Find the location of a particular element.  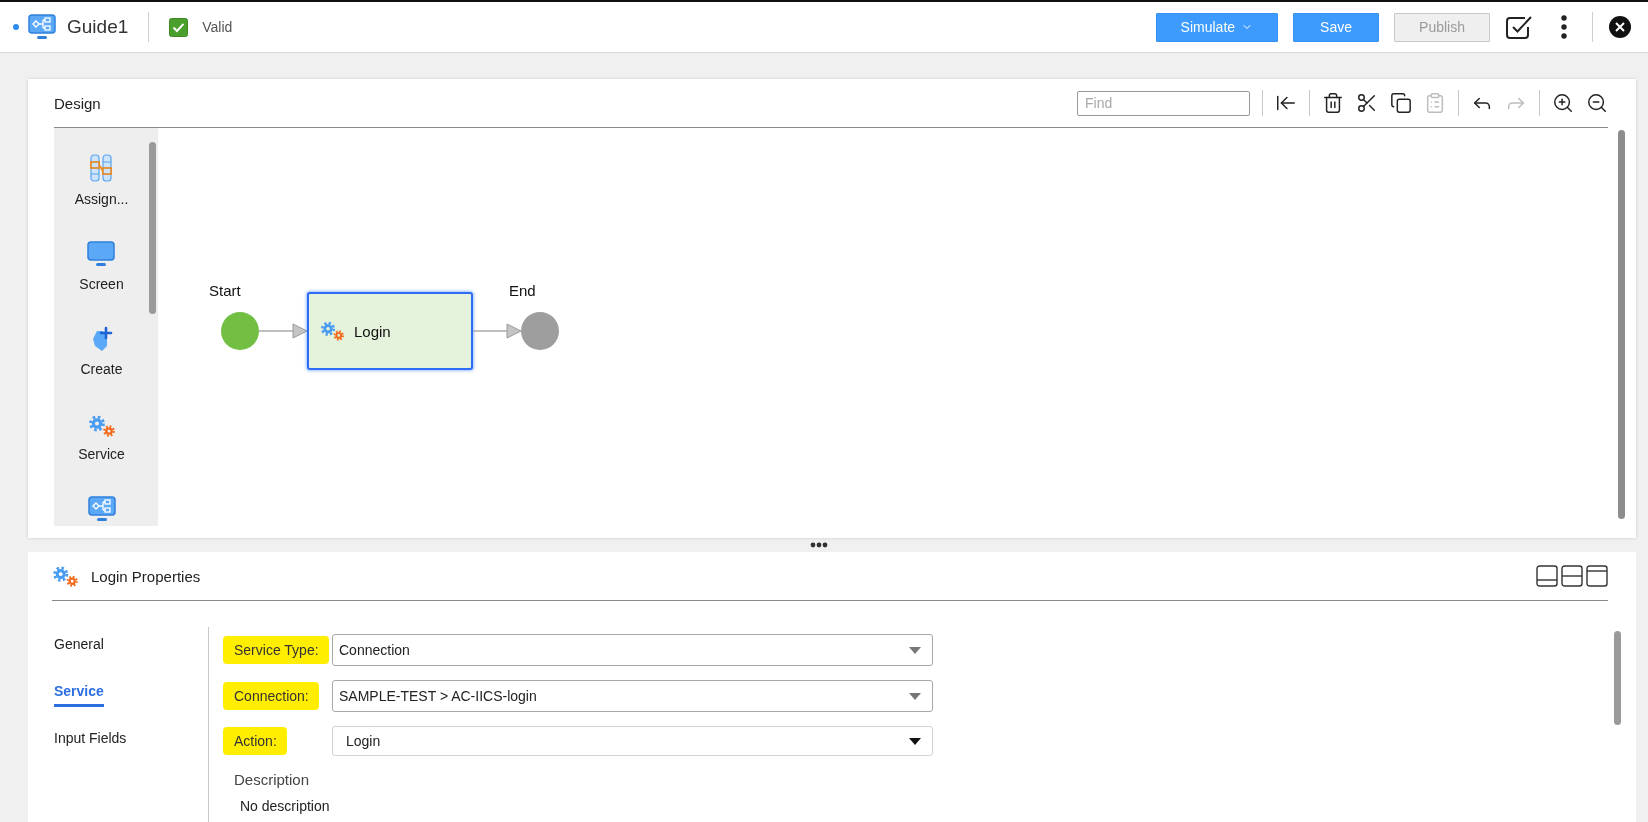

end-node is located at coordinates (540, 331).